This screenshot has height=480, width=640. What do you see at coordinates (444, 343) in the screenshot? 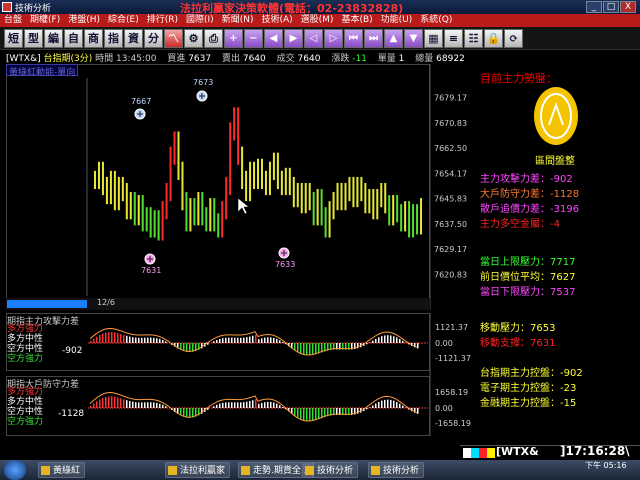
I see `sub1-ytick: 0.00` at bounding box center [444, 343].